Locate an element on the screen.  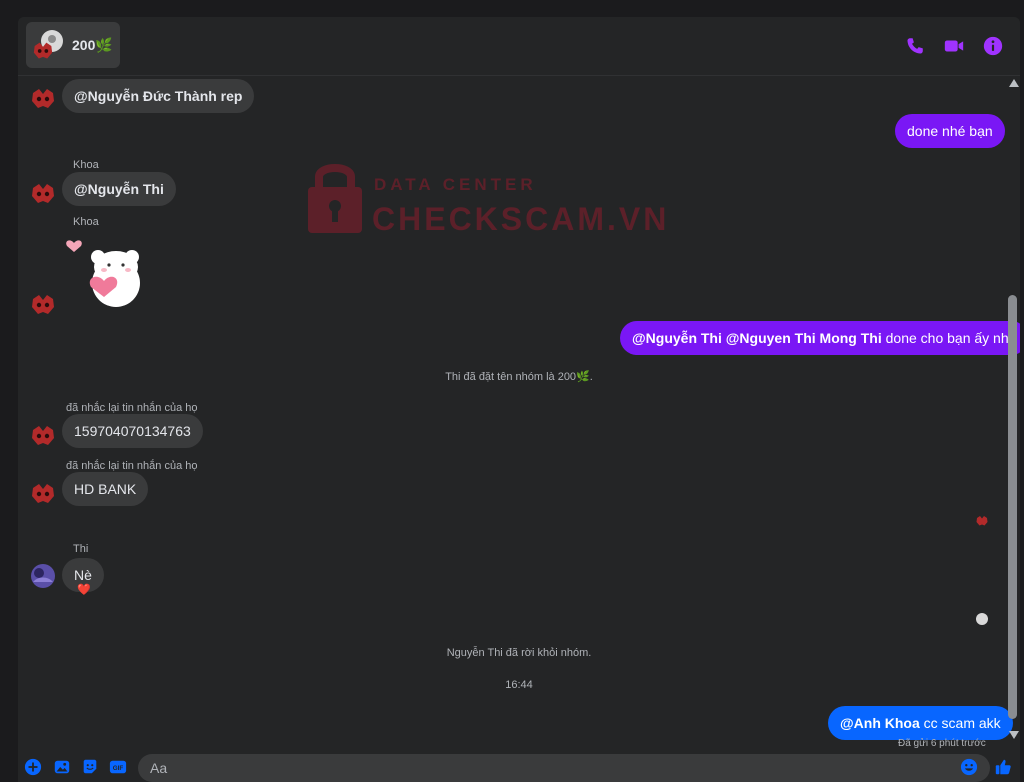
message-composer: GIF is located at coordinates (519, 768).